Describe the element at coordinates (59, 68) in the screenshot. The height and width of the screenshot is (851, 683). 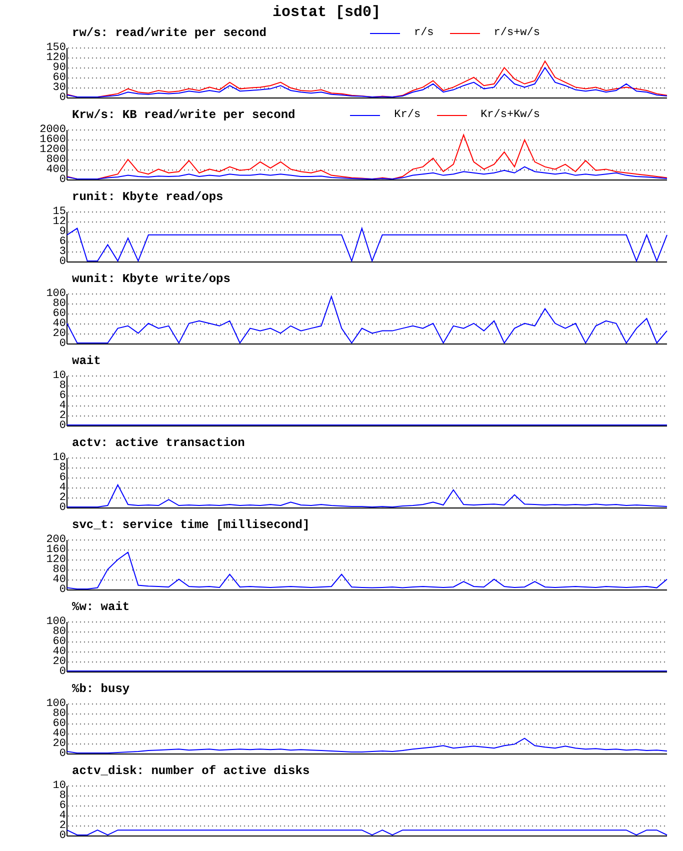
I see `axis-tick-label: 90` at that location.